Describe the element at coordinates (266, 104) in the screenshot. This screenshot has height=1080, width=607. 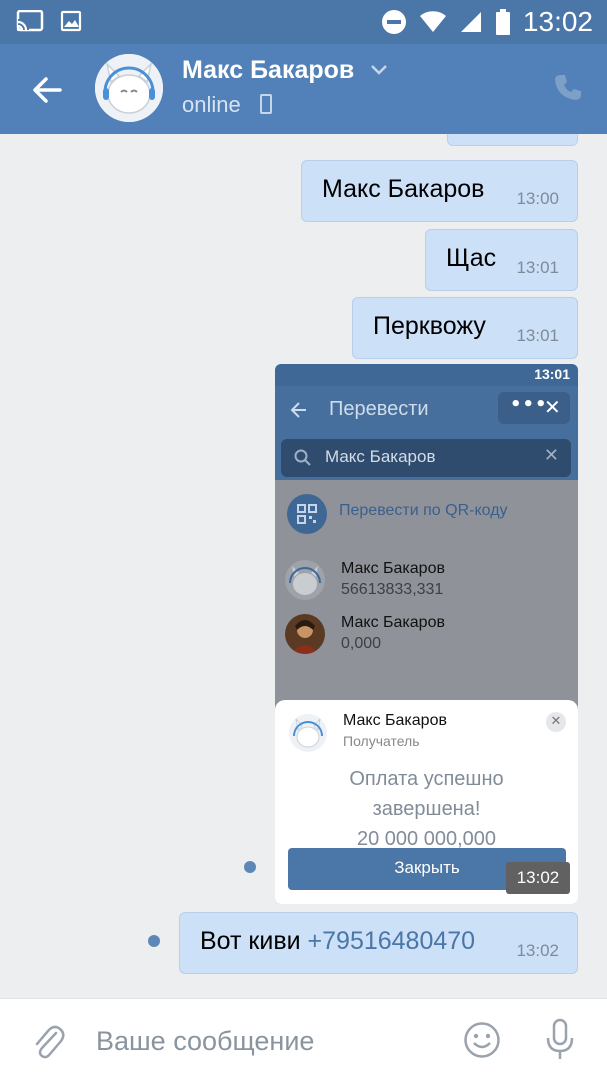
I see `mobile-device-icon` at that location.